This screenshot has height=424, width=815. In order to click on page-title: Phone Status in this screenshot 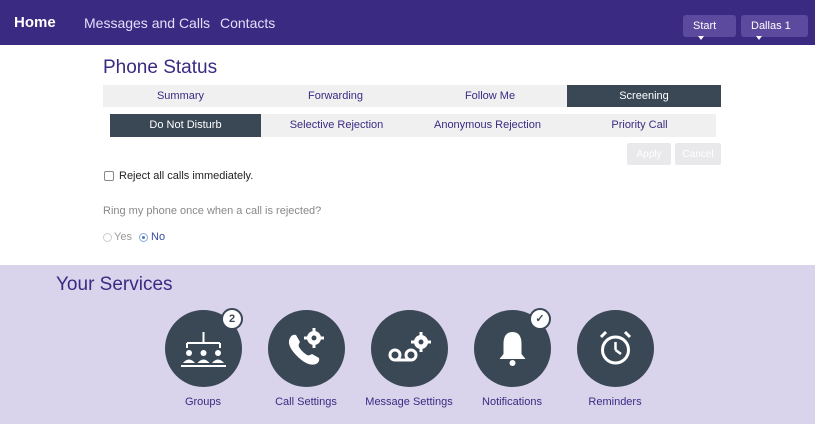, I will do `click(160, 67)`.